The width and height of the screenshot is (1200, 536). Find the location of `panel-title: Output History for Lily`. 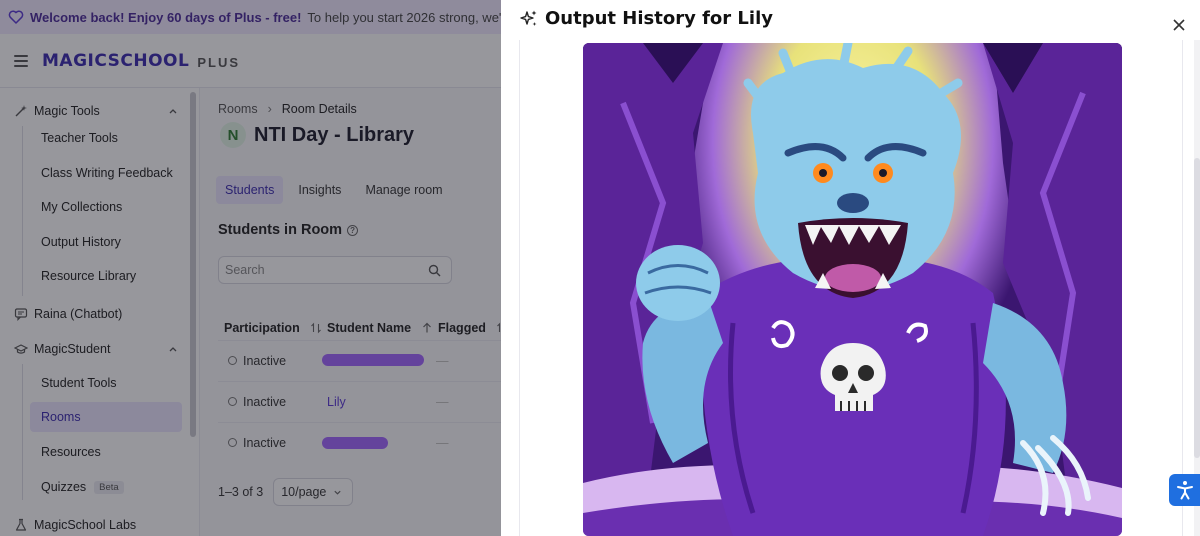

panel-title: Output History for Lily is located at coordinates (659, 18).